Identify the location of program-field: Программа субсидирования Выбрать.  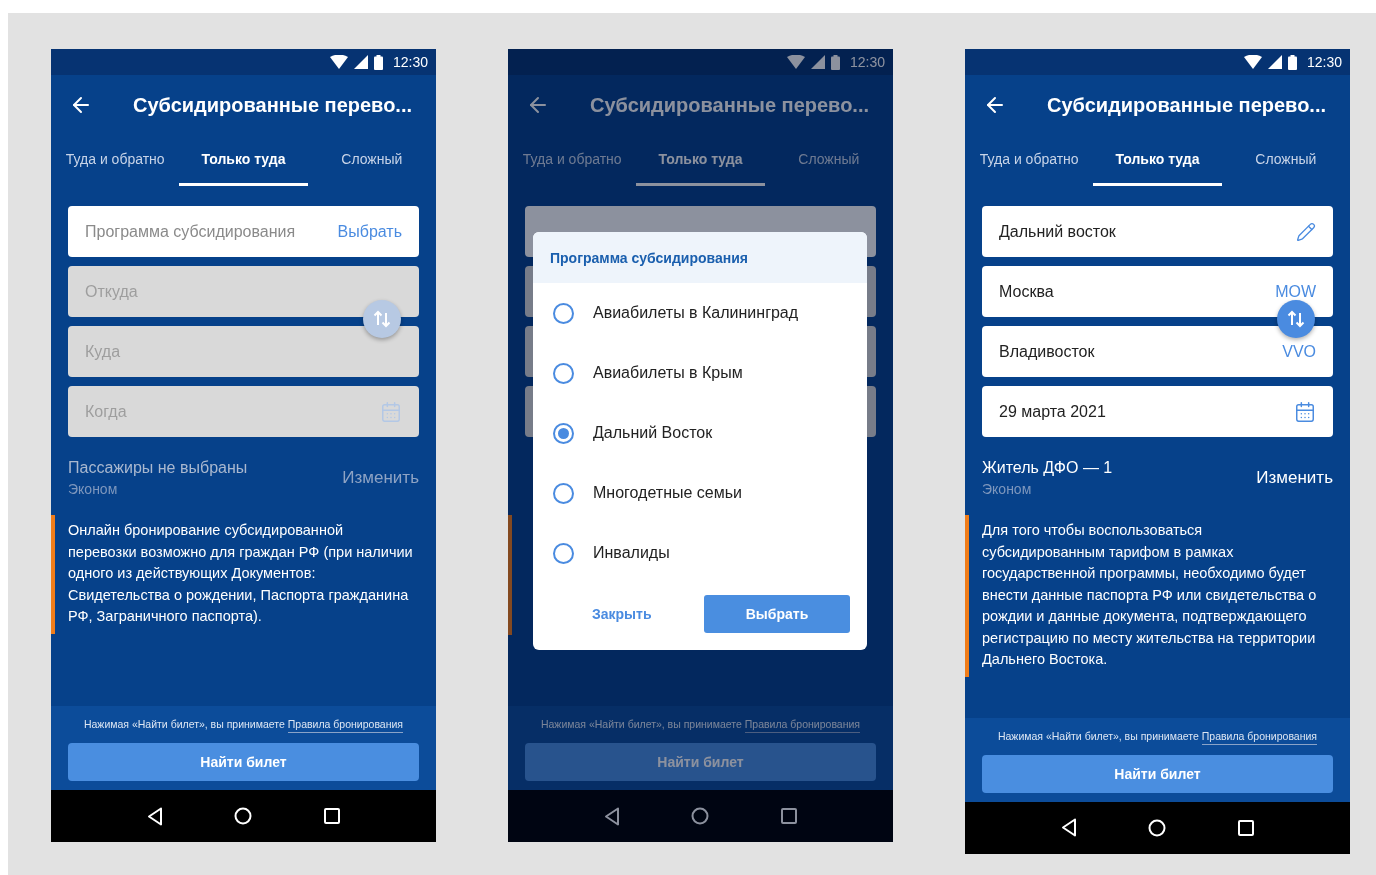
(243, 231).